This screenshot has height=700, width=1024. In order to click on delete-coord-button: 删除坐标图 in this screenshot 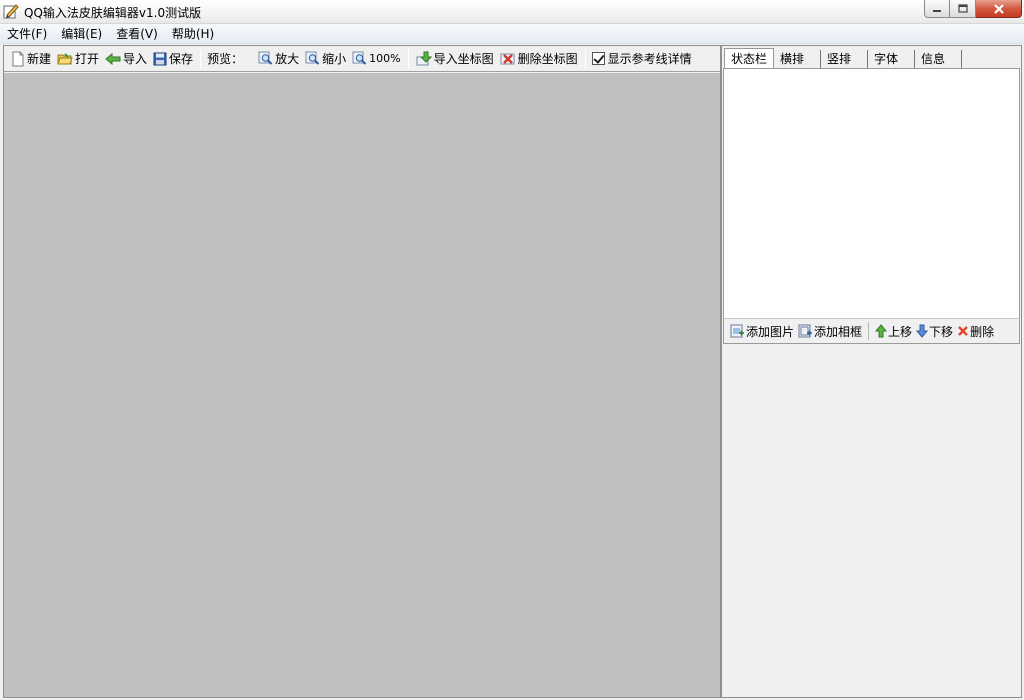, I will do `click(539, 59)`.